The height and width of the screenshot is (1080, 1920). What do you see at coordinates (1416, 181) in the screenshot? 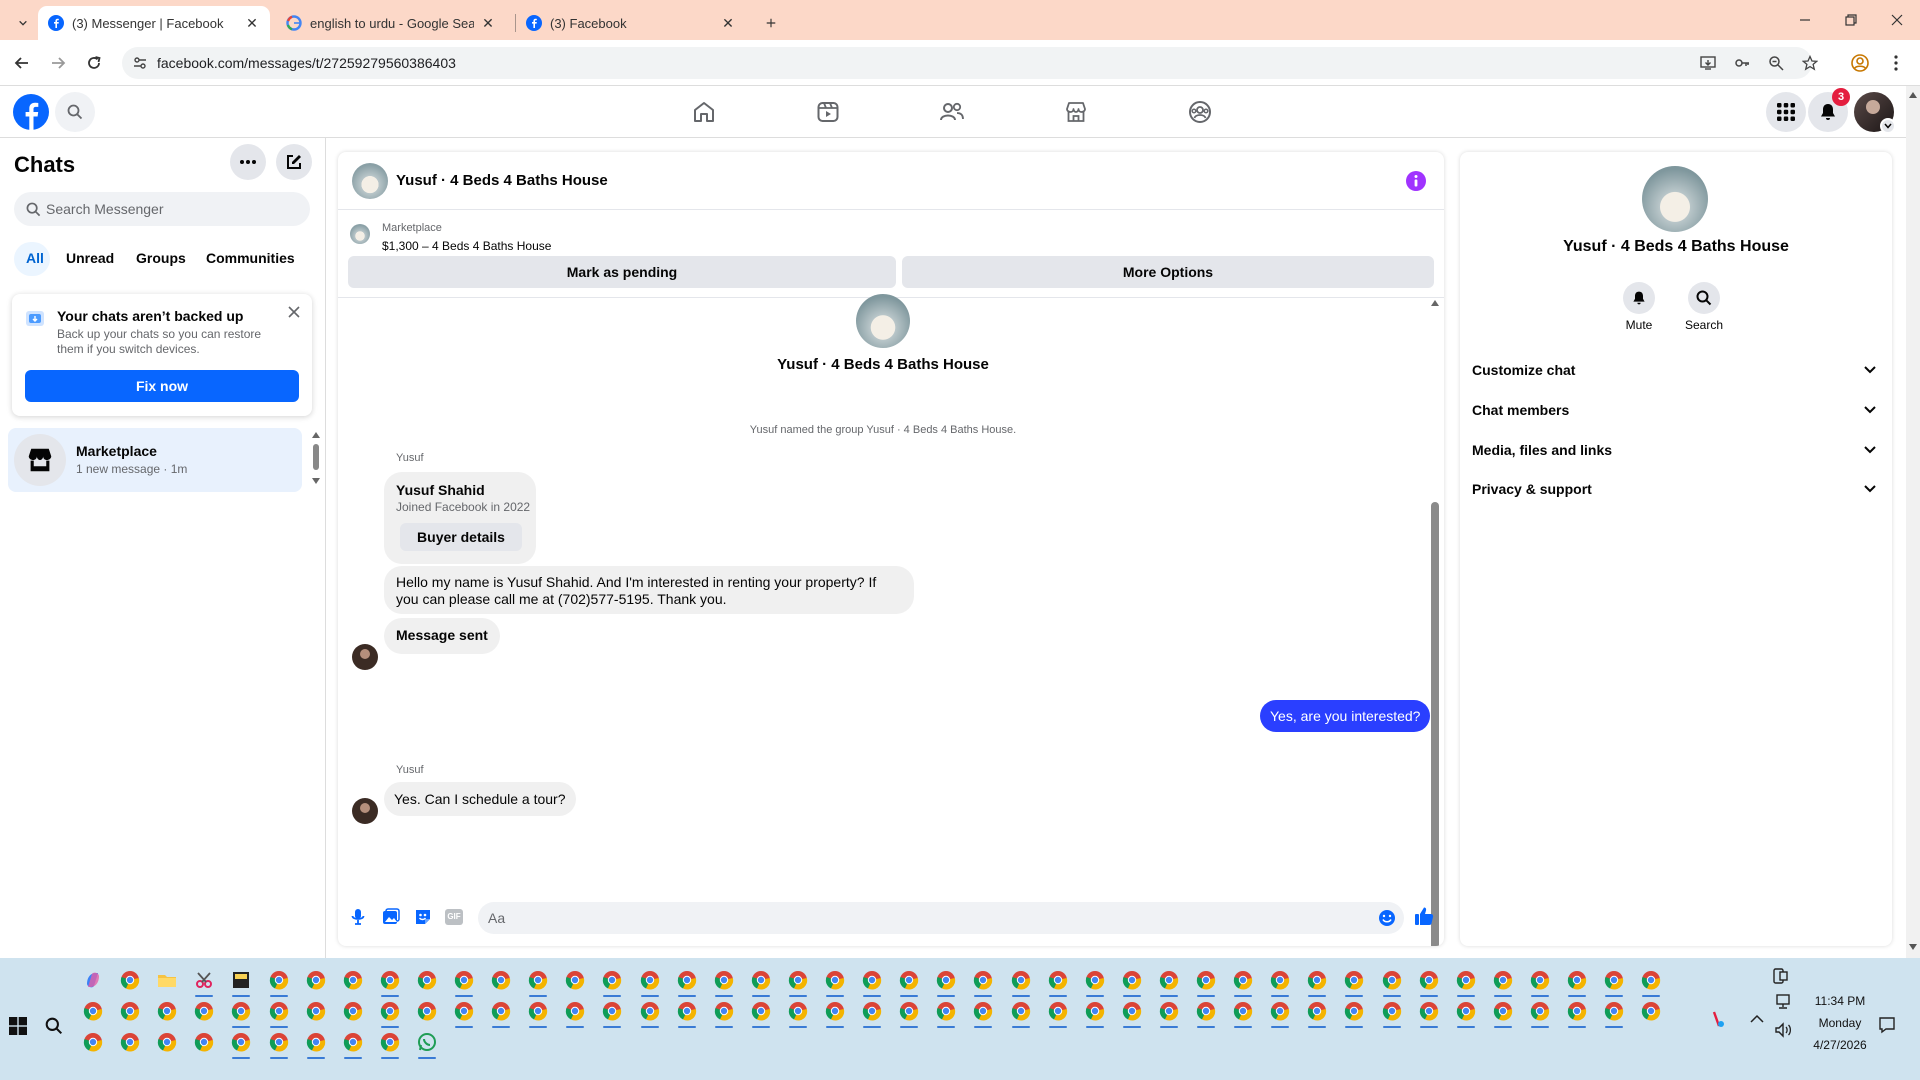
I see `info-icon` at bounding box center [1416, 181].